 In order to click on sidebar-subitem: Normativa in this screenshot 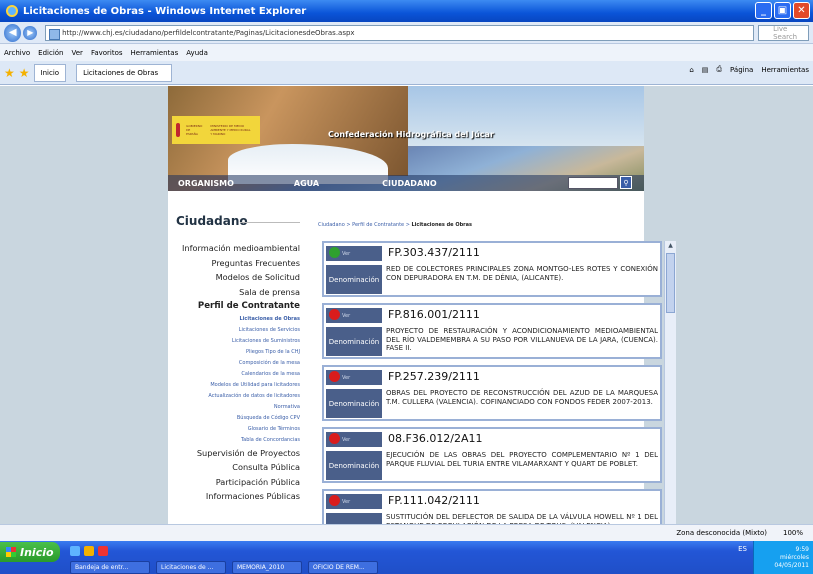, I will do `click(234, 407)`.